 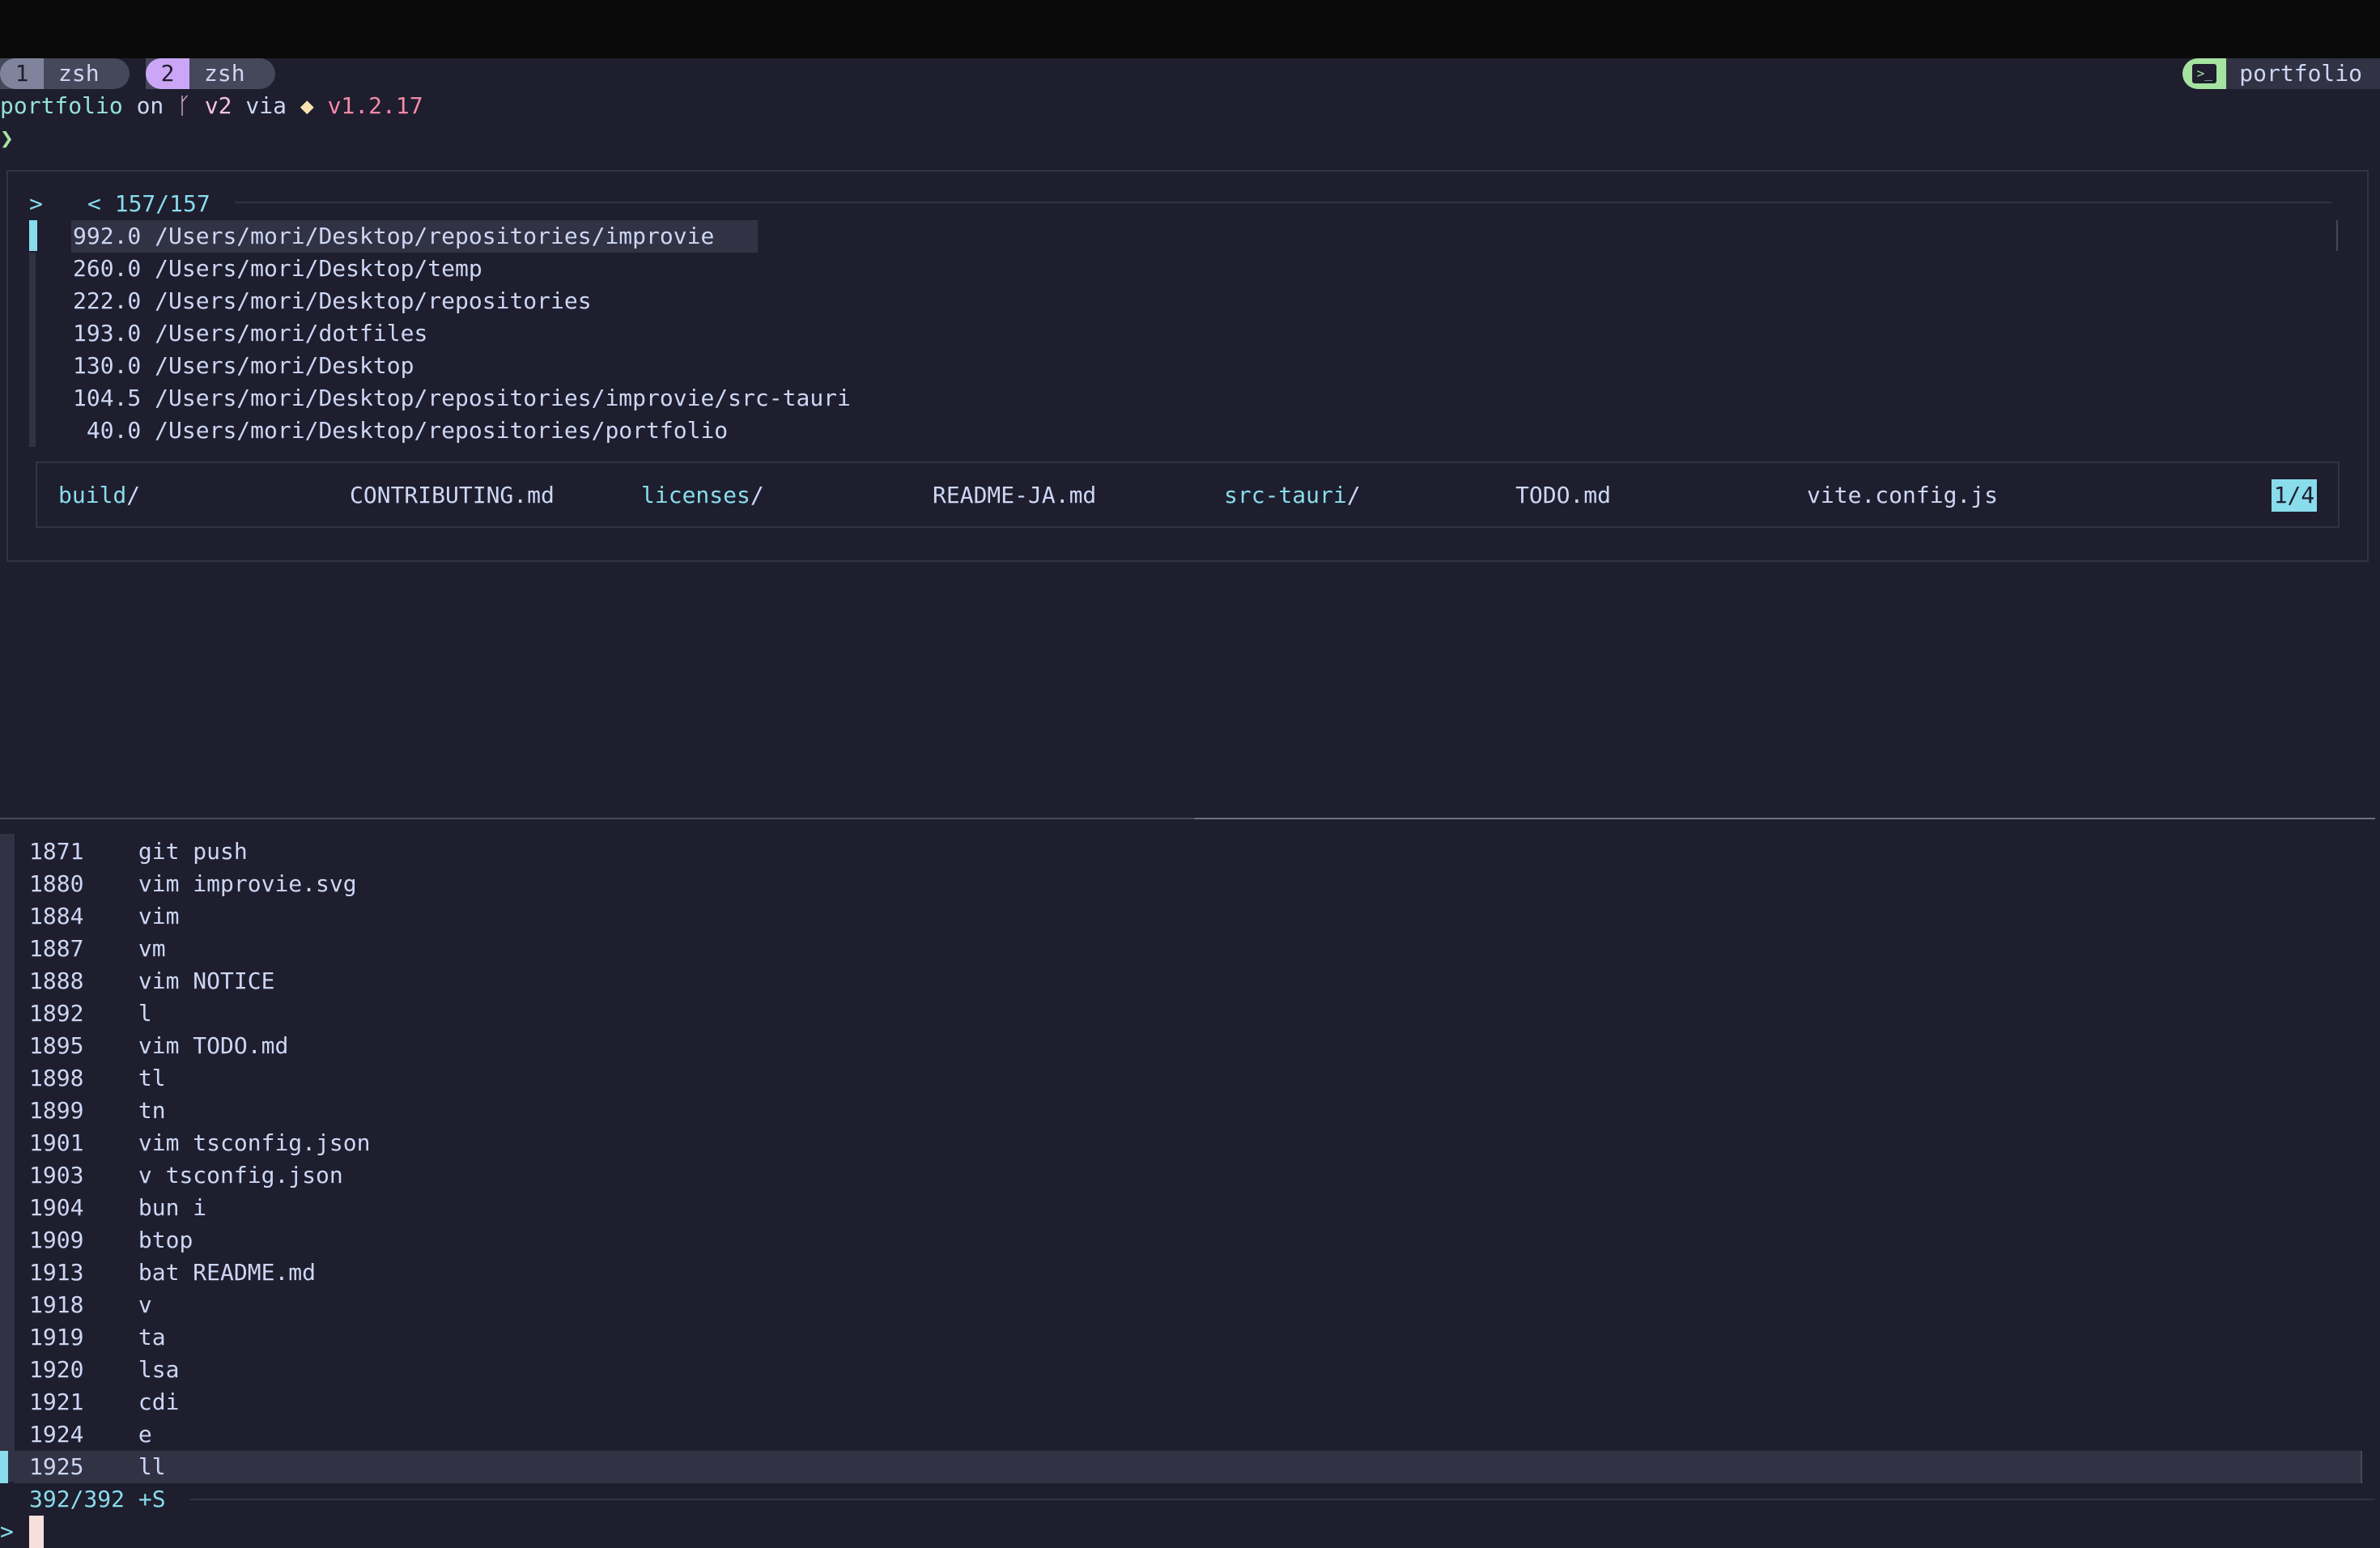 What do you see at coordinates (32, 350) in the screenshot?
I see `picker-gutter` at bounding box center [32, 350].